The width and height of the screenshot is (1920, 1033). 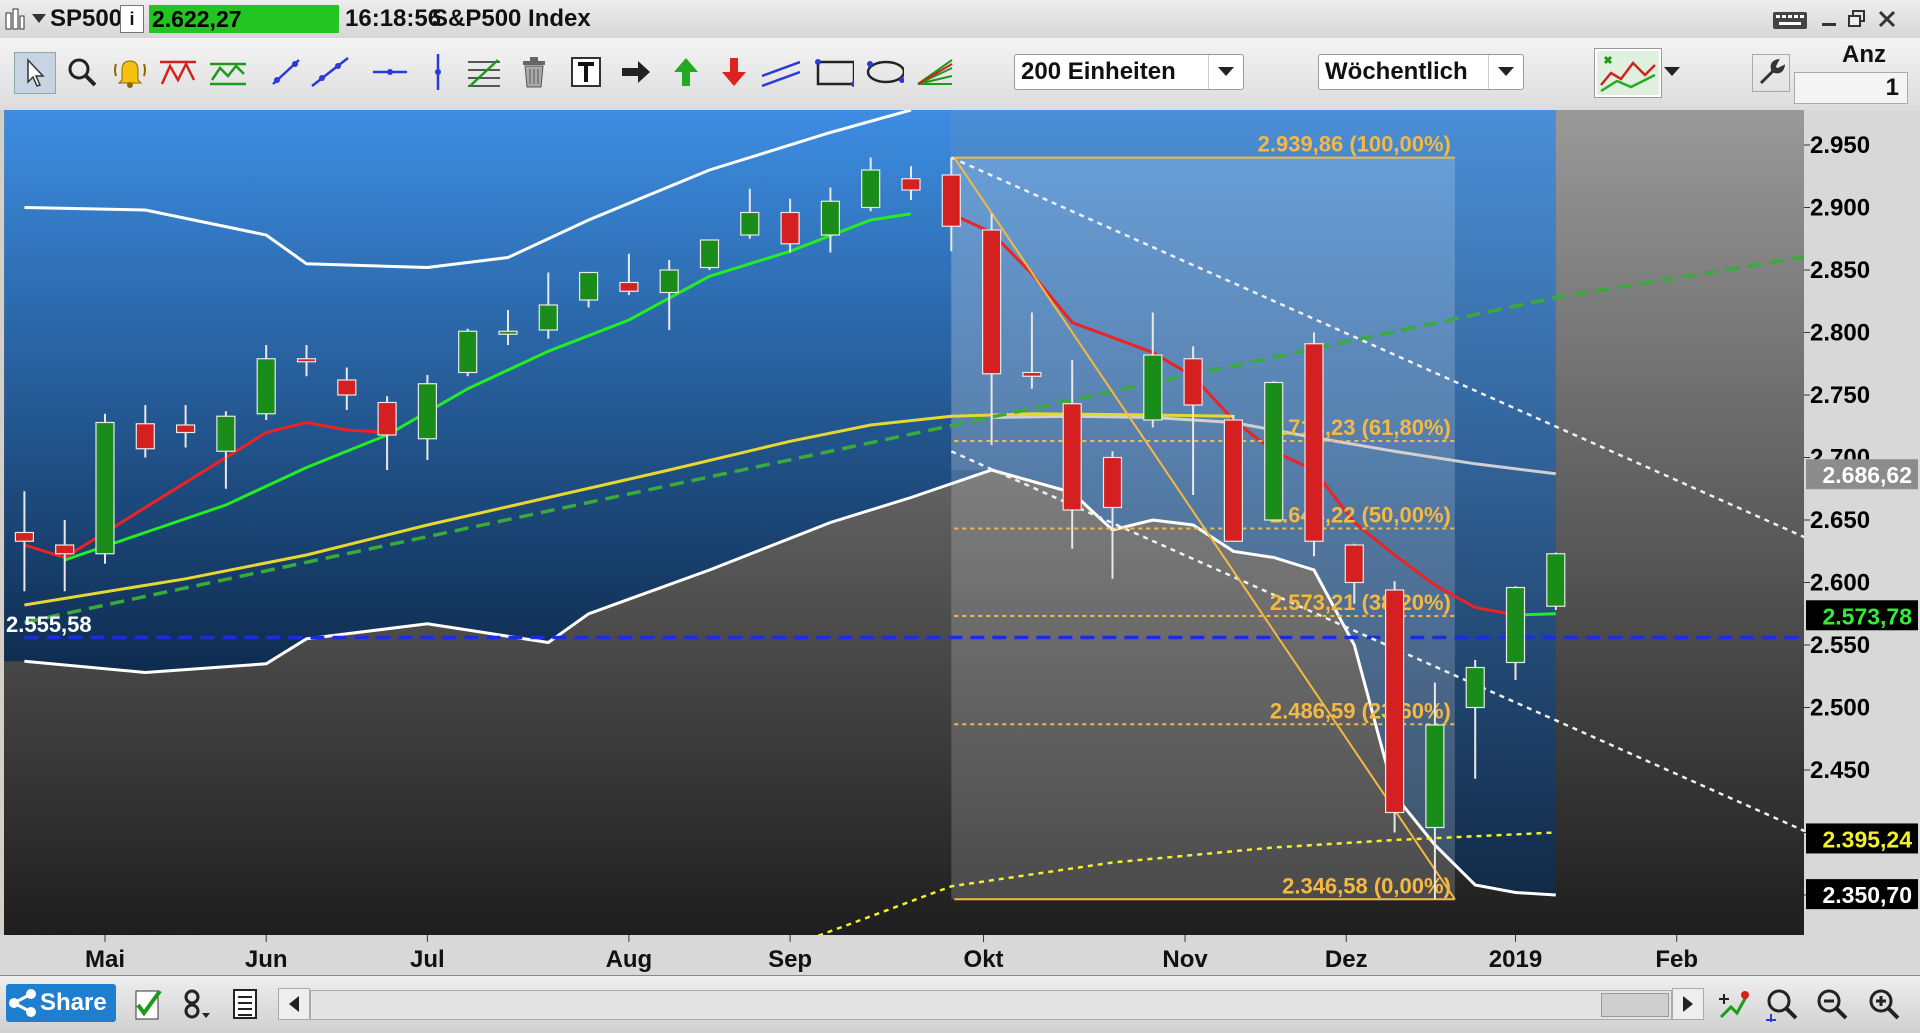 What do you see at coordinates (1887, 19) in the screenshot?
I see `close-icon` at bounding box center [1887, 19].